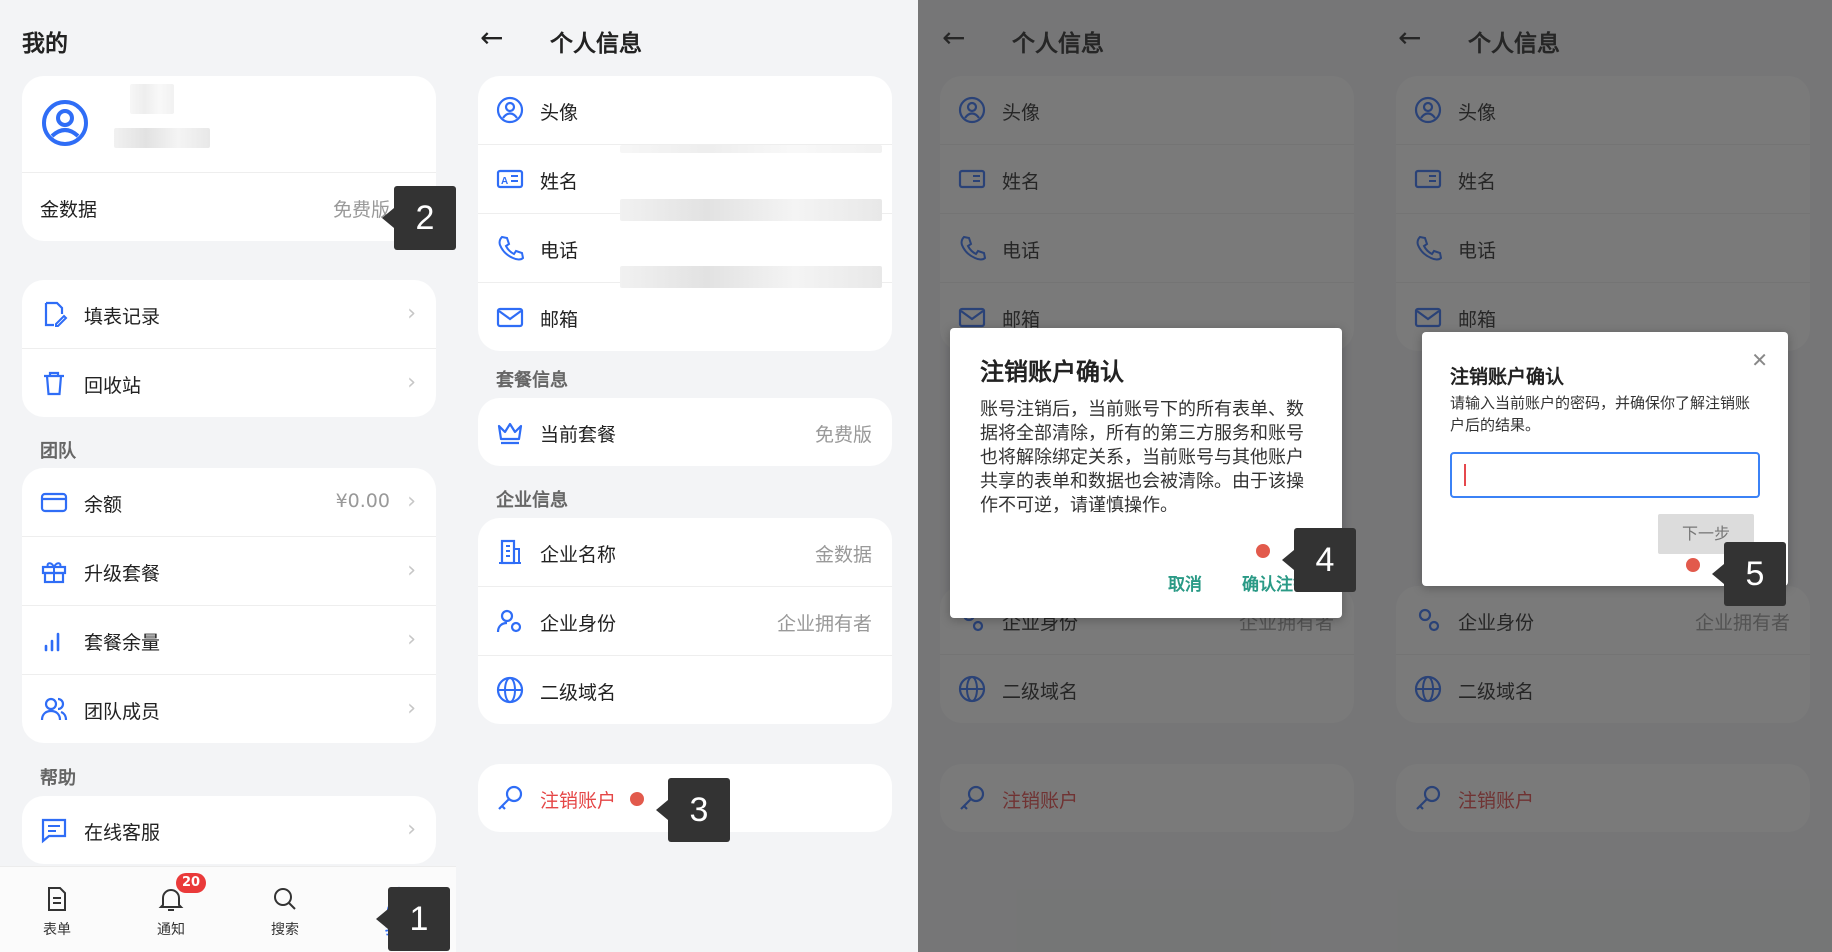 Image resolution: width=1832 pixels, height=952 pixels. I want to click on plan-row-label: 金数据, so click(69, 210).